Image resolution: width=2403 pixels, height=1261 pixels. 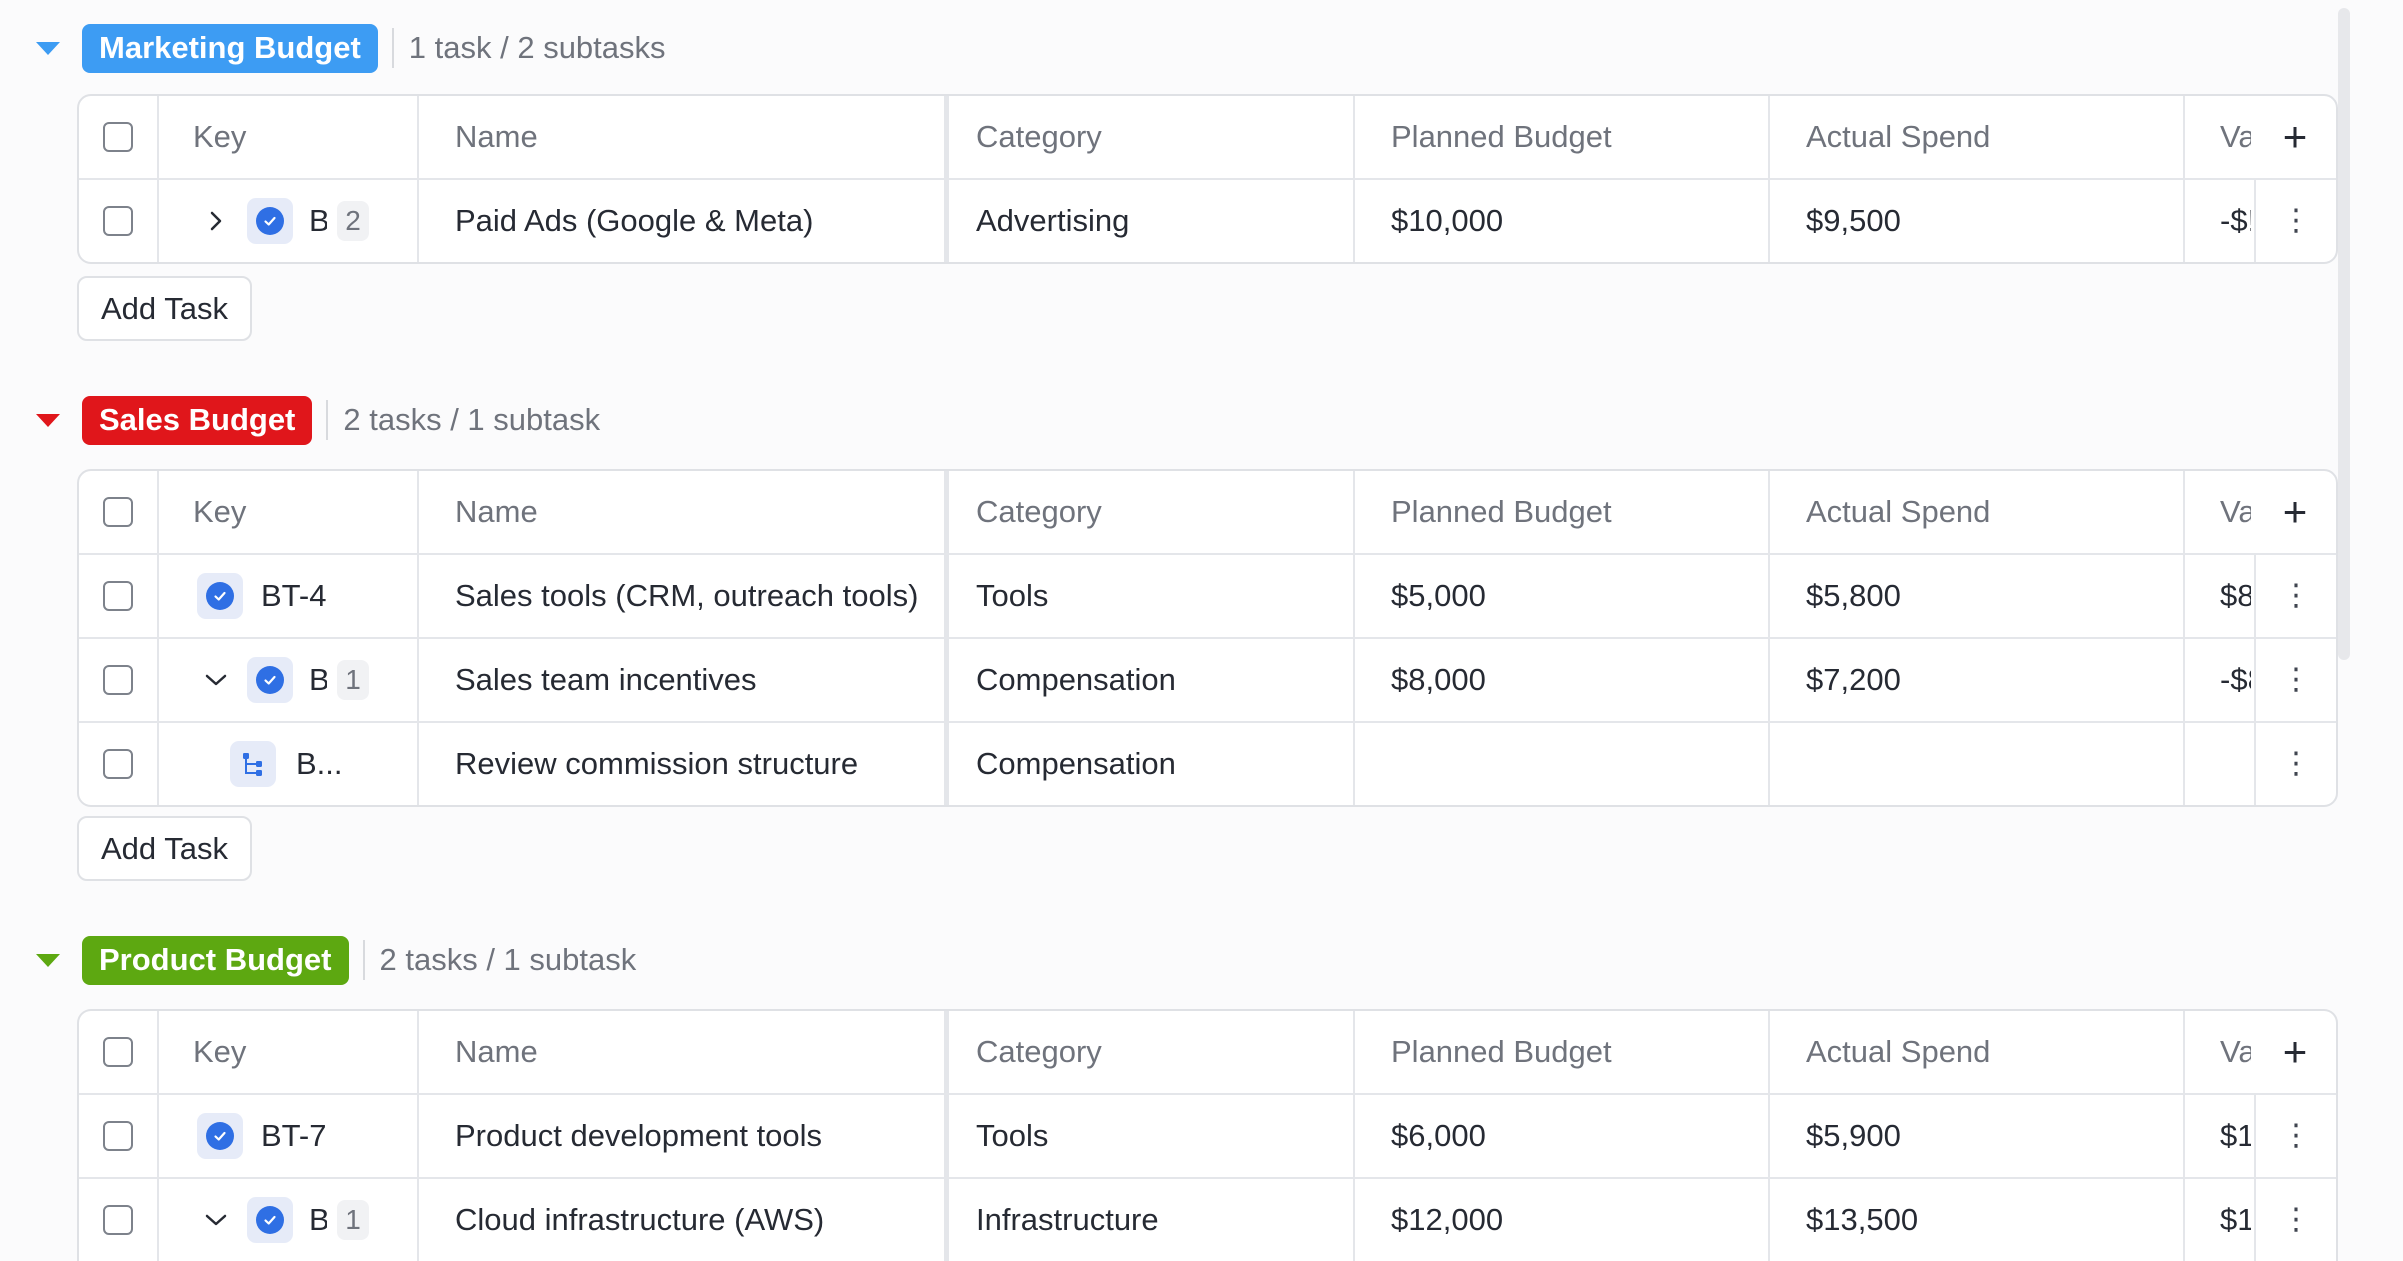 What do you see at coordinates (1977, 1220) in the screenshot?
I see `task-actual-spend: $13,500` at bounding box center [1977, 1220].